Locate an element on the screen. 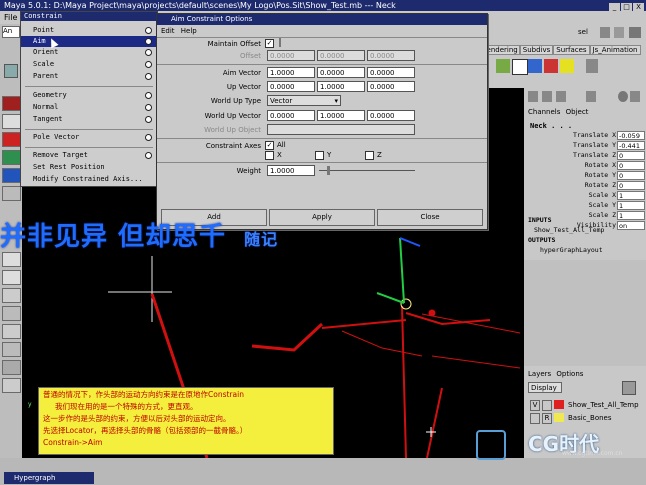  layer-row: R Basic_Bones is located at coordinates (586, 418).